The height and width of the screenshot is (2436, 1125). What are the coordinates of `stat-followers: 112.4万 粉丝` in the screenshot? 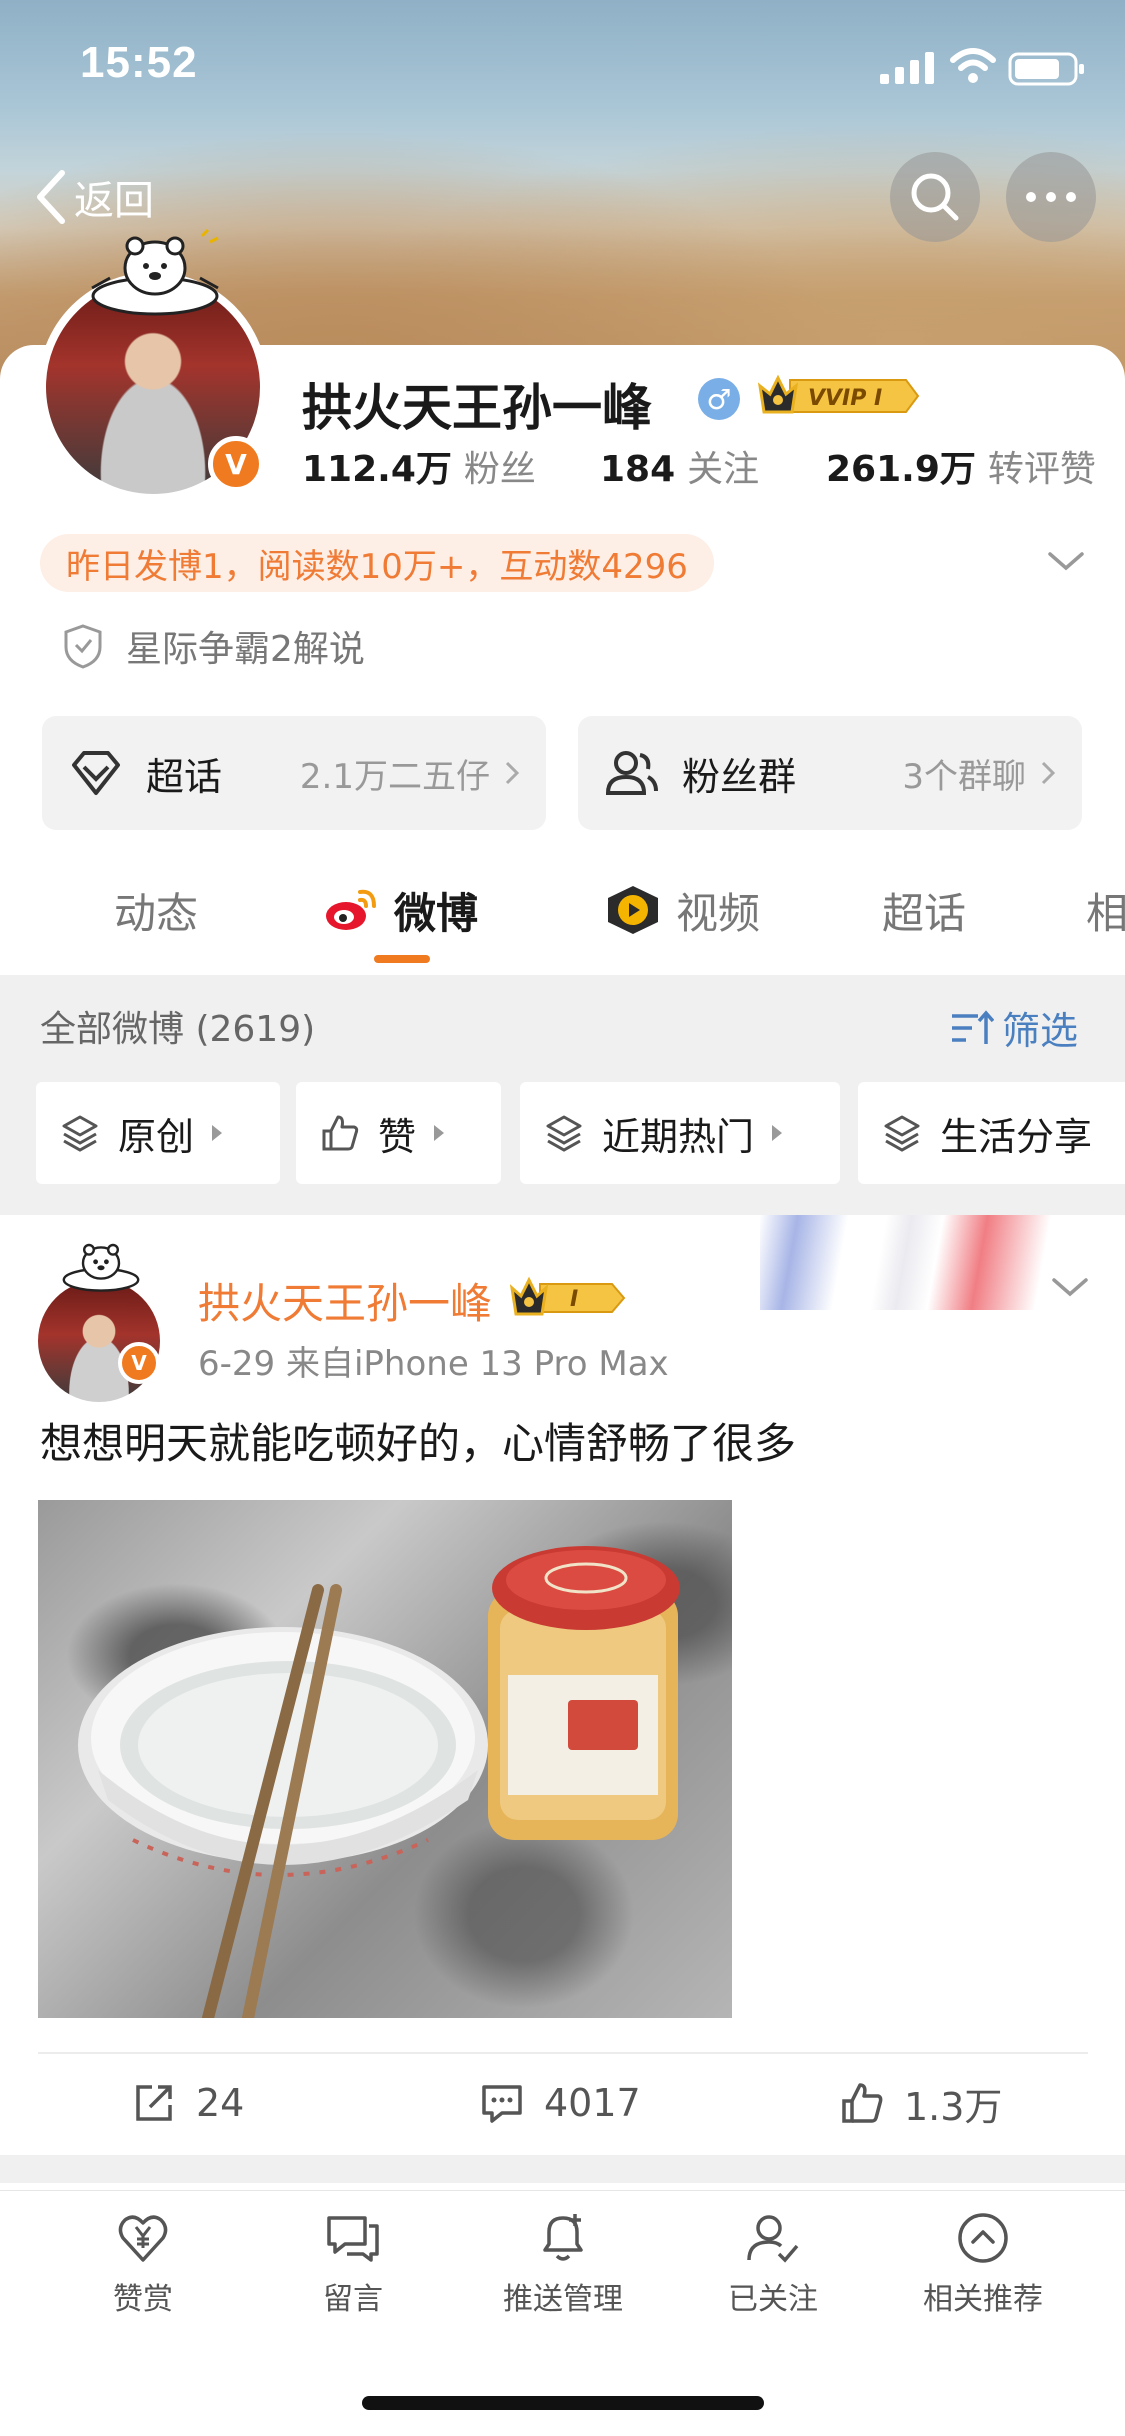 It's located at (419, 466).